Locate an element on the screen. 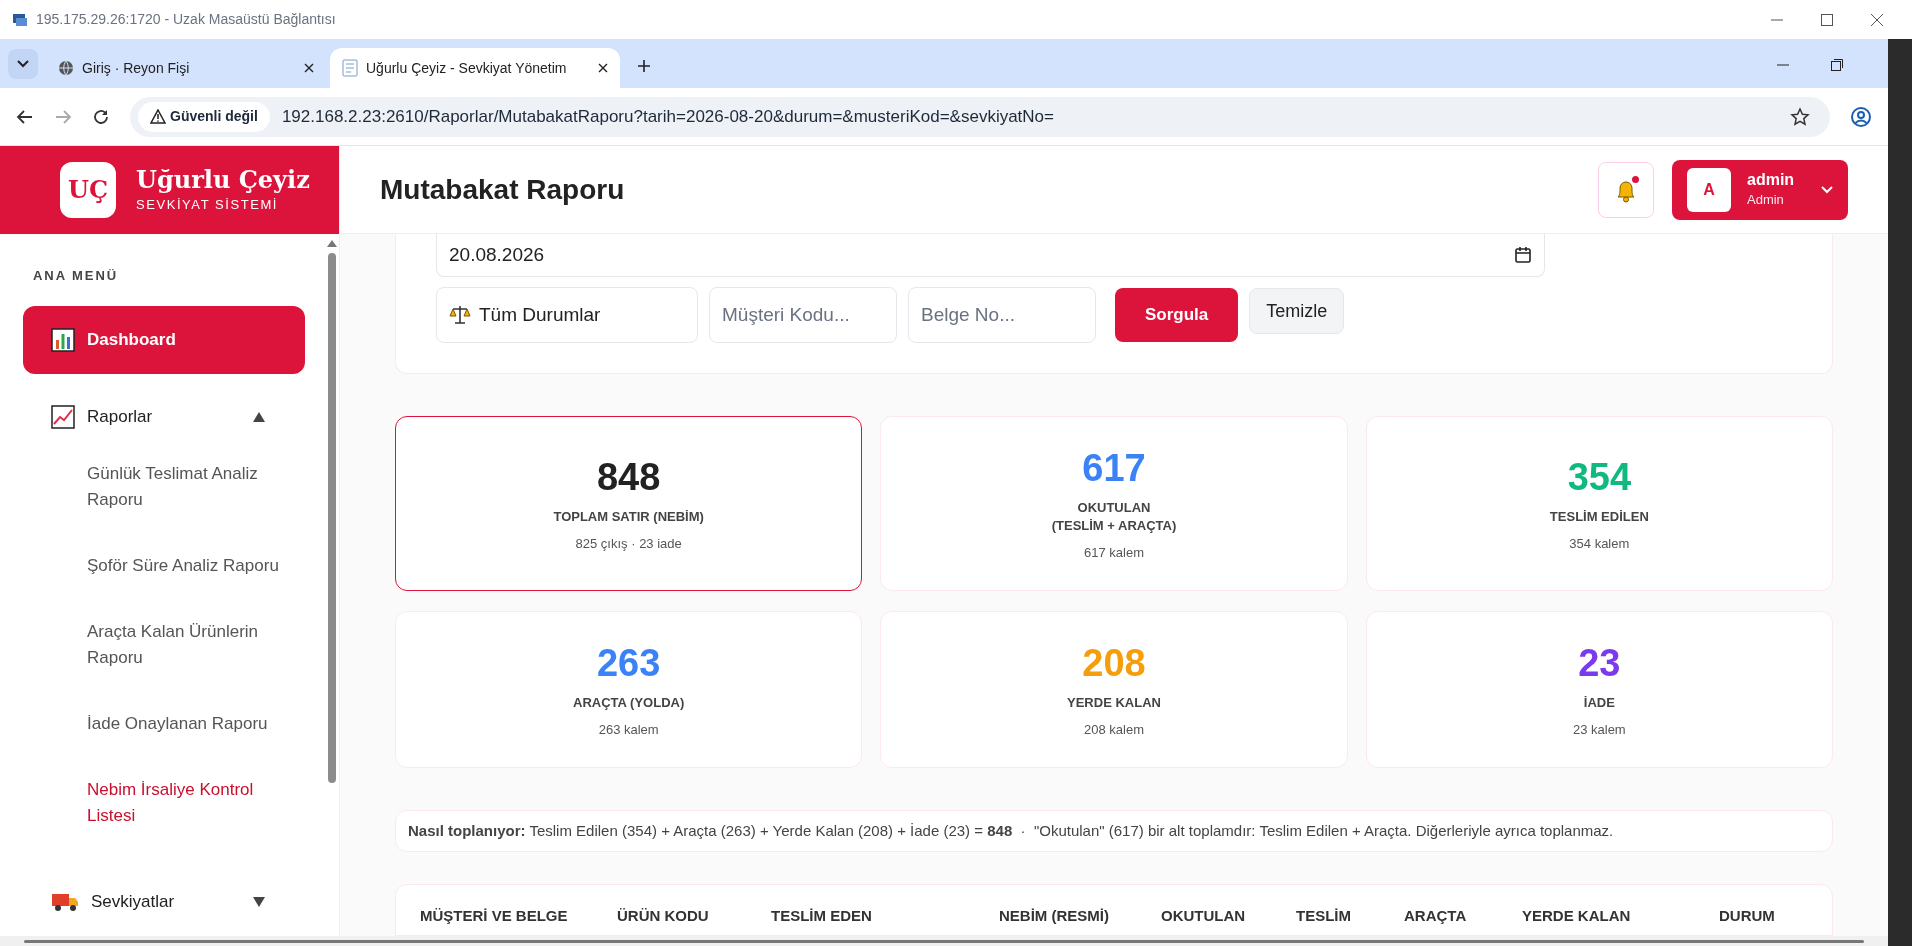 Image resolution: width=1912 pixels, height=946 pixels. column-header: OKUTULAN is located at coordinates (1204, 915).